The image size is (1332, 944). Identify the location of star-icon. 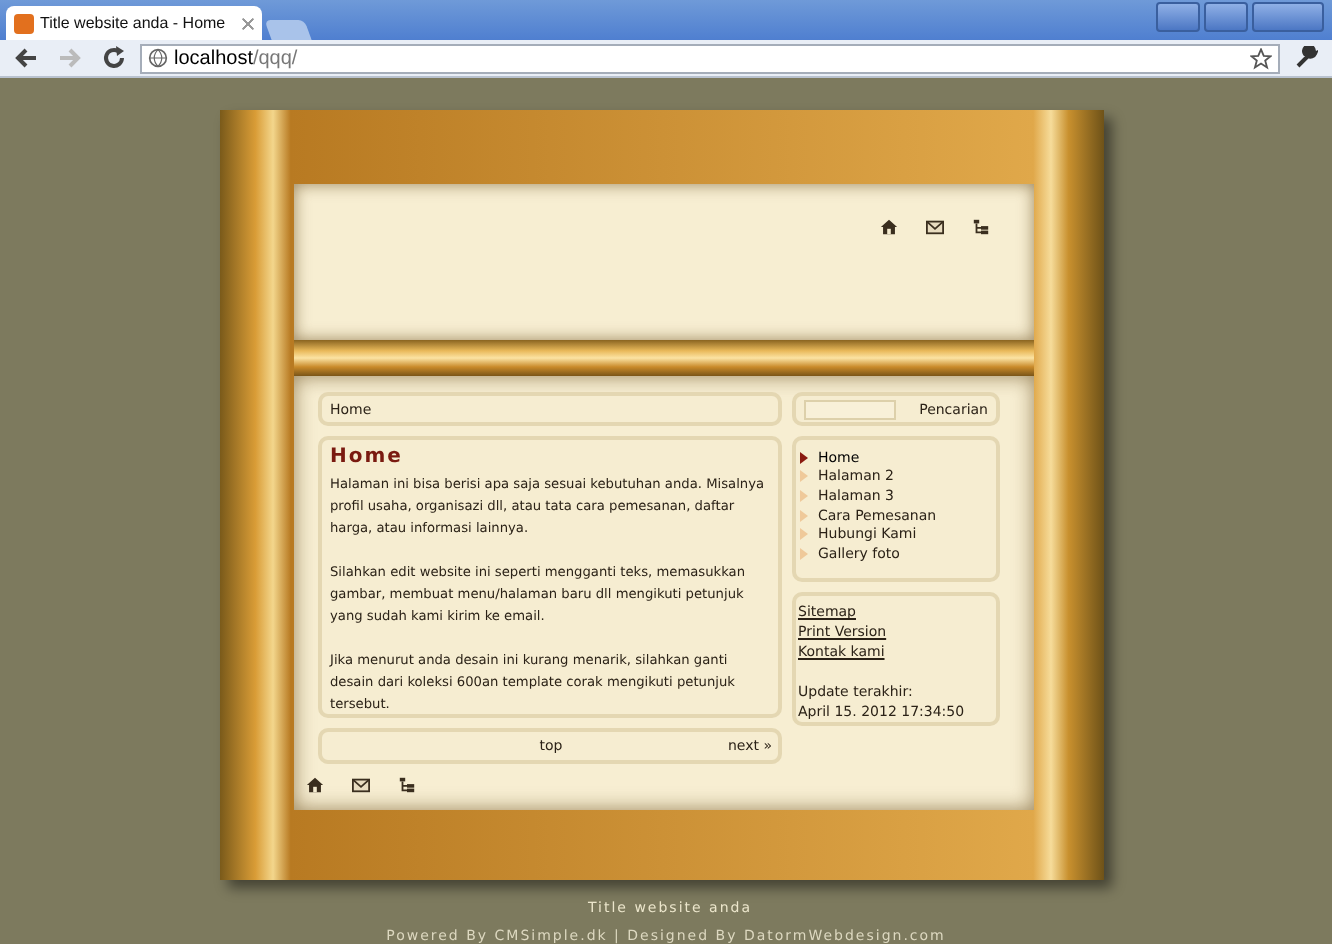
(1261, 58).